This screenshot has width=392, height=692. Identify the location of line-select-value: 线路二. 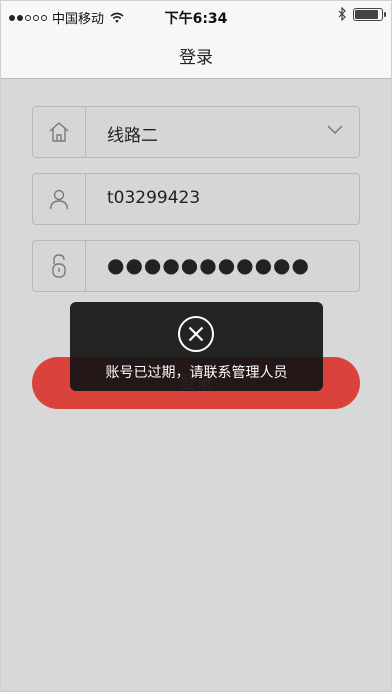
(132, 136).